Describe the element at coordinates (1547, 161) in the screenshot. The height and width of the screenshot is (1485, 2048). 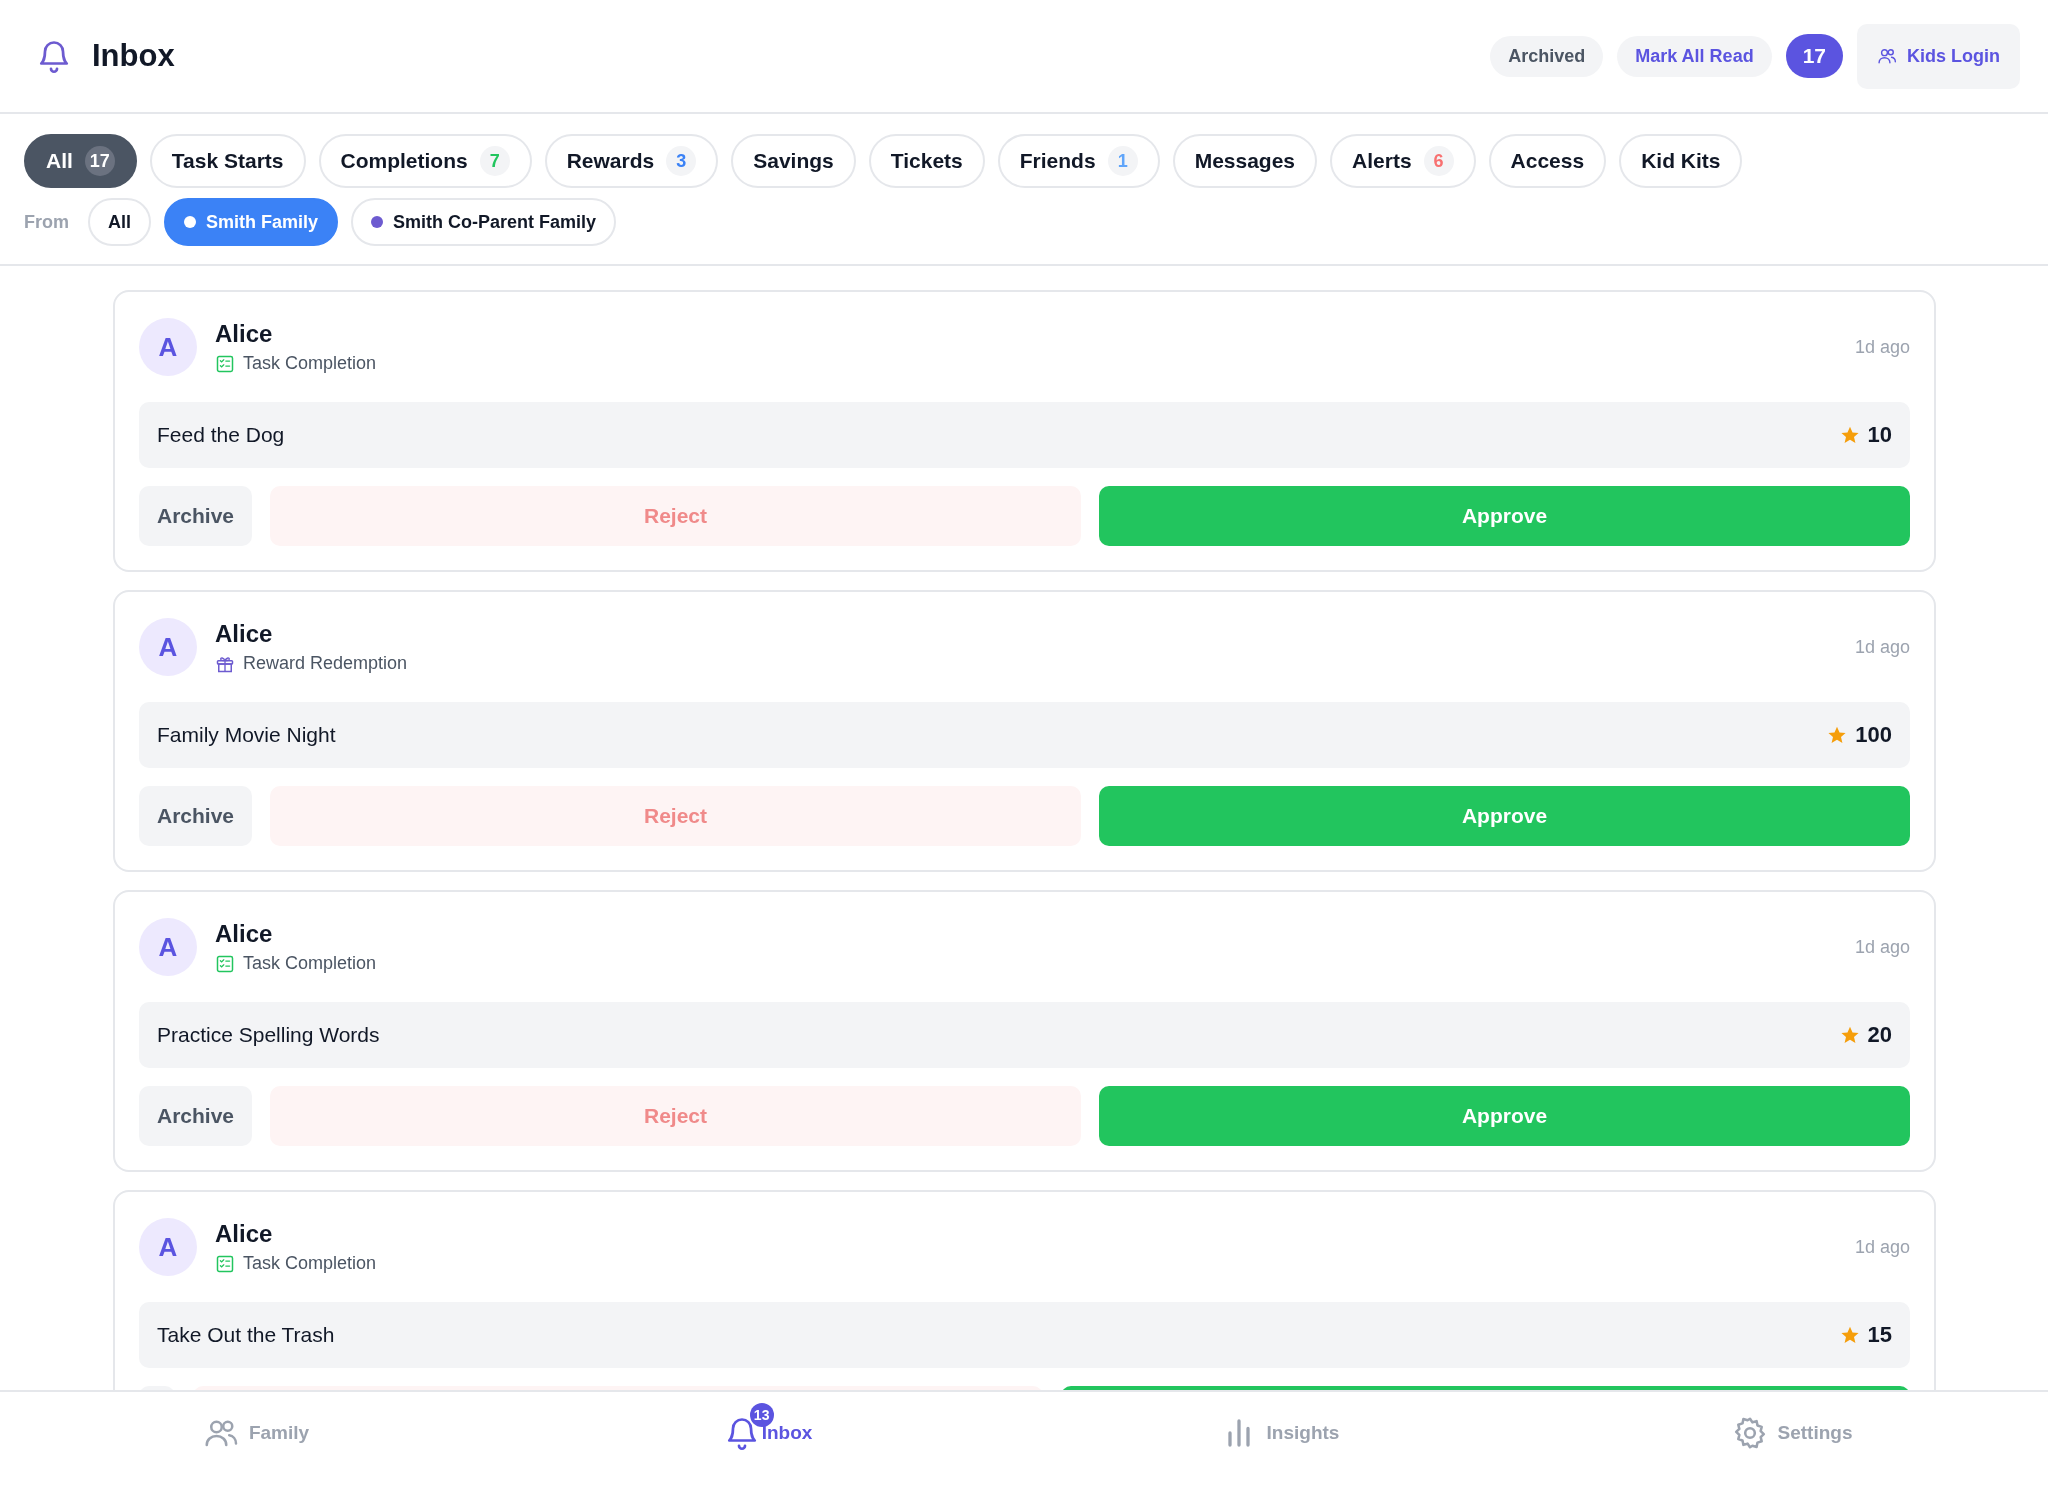
I see `filter-tab: Access` at that location.